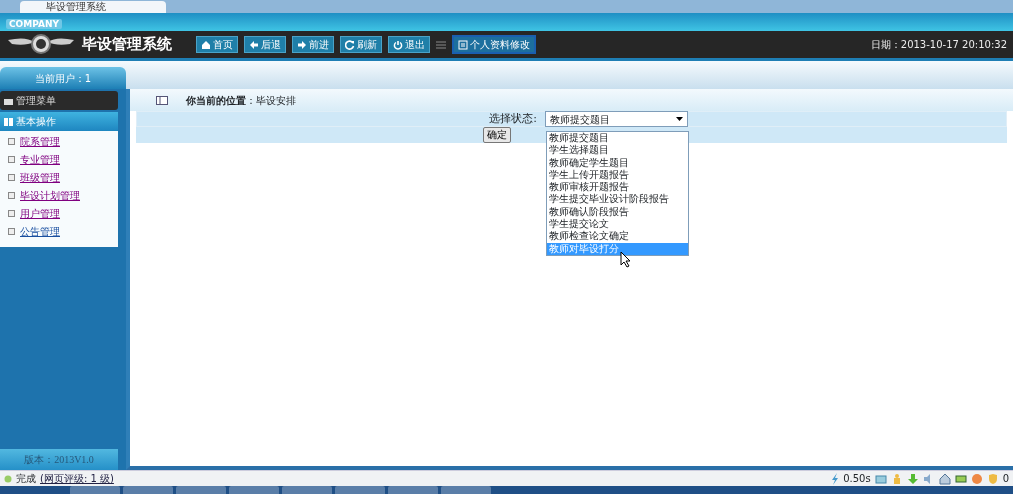 The image size is (1013, 494). Describe the element at coordinates (835, 478) in the screenshot. I see `lightning-icon` at that location.